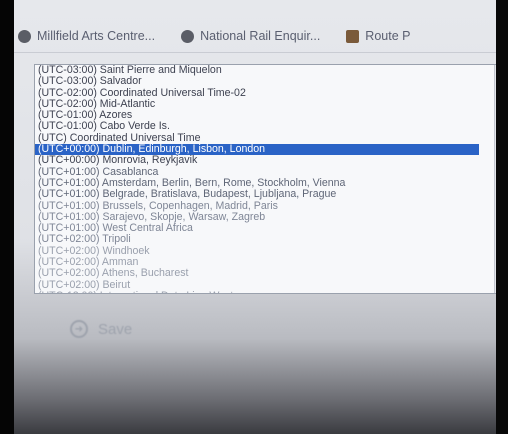  What do you see at coordinates (257, 292) in the screenshot?
I see `timezone-option: (UTC-12:00) International Date Line West` at bounding box center [257, 292].